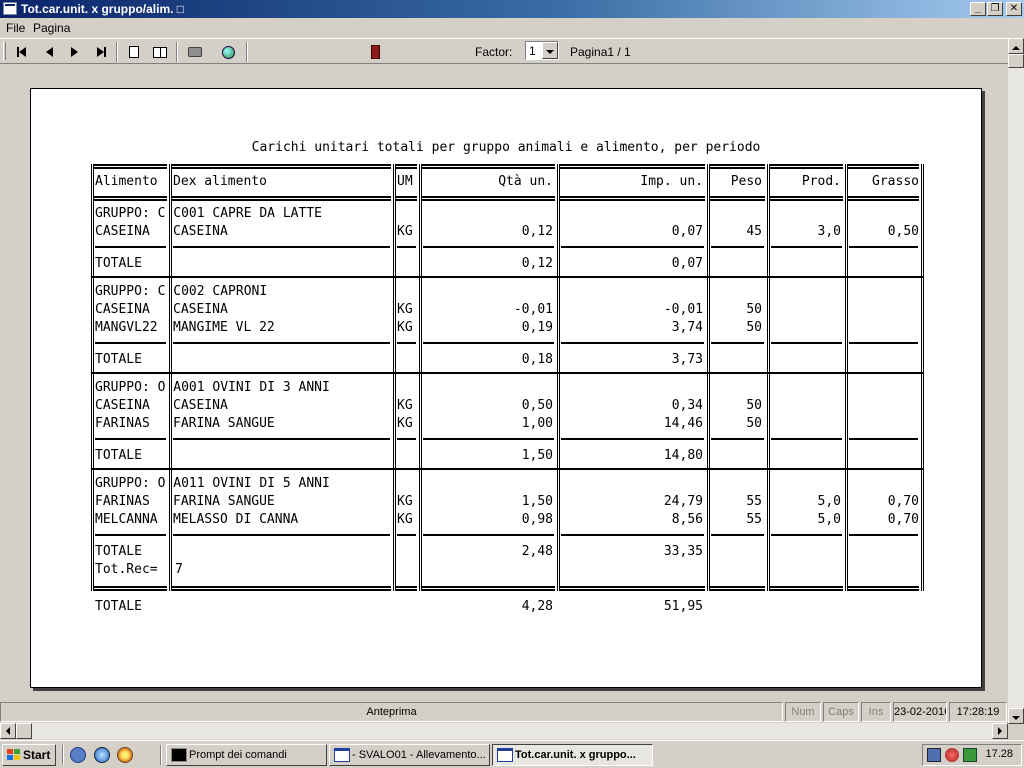  What do you see at coordinates (504, 51) in the screenshot?
I see `toolbar: Factor: Pagina1 / 1` at bounding box center [504, 51].